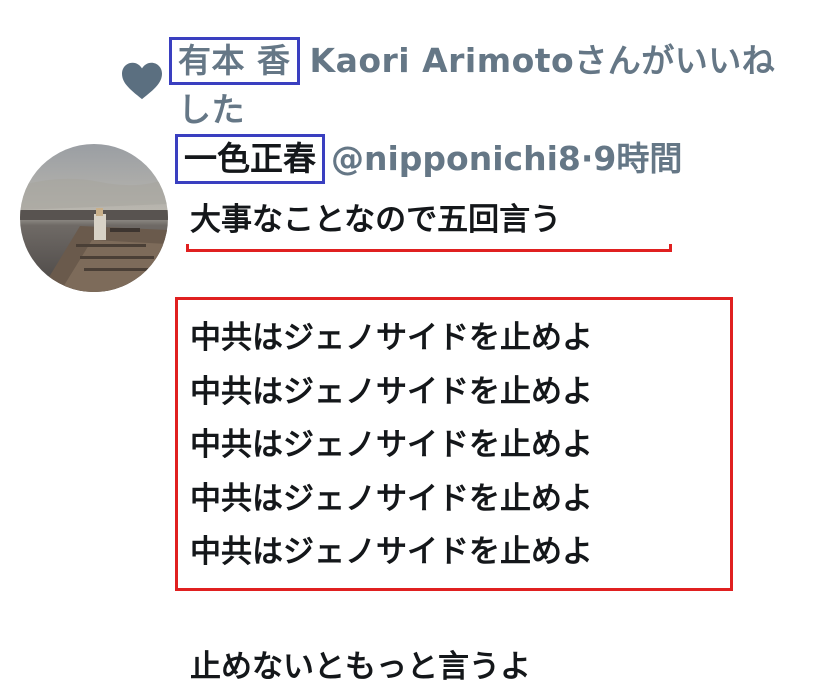 The height and width of the screenshot is (699, 813). Describe the element at coordinates (637, 158) in the screenshot. I see `tweet-timestamp: 9時間` at that location.